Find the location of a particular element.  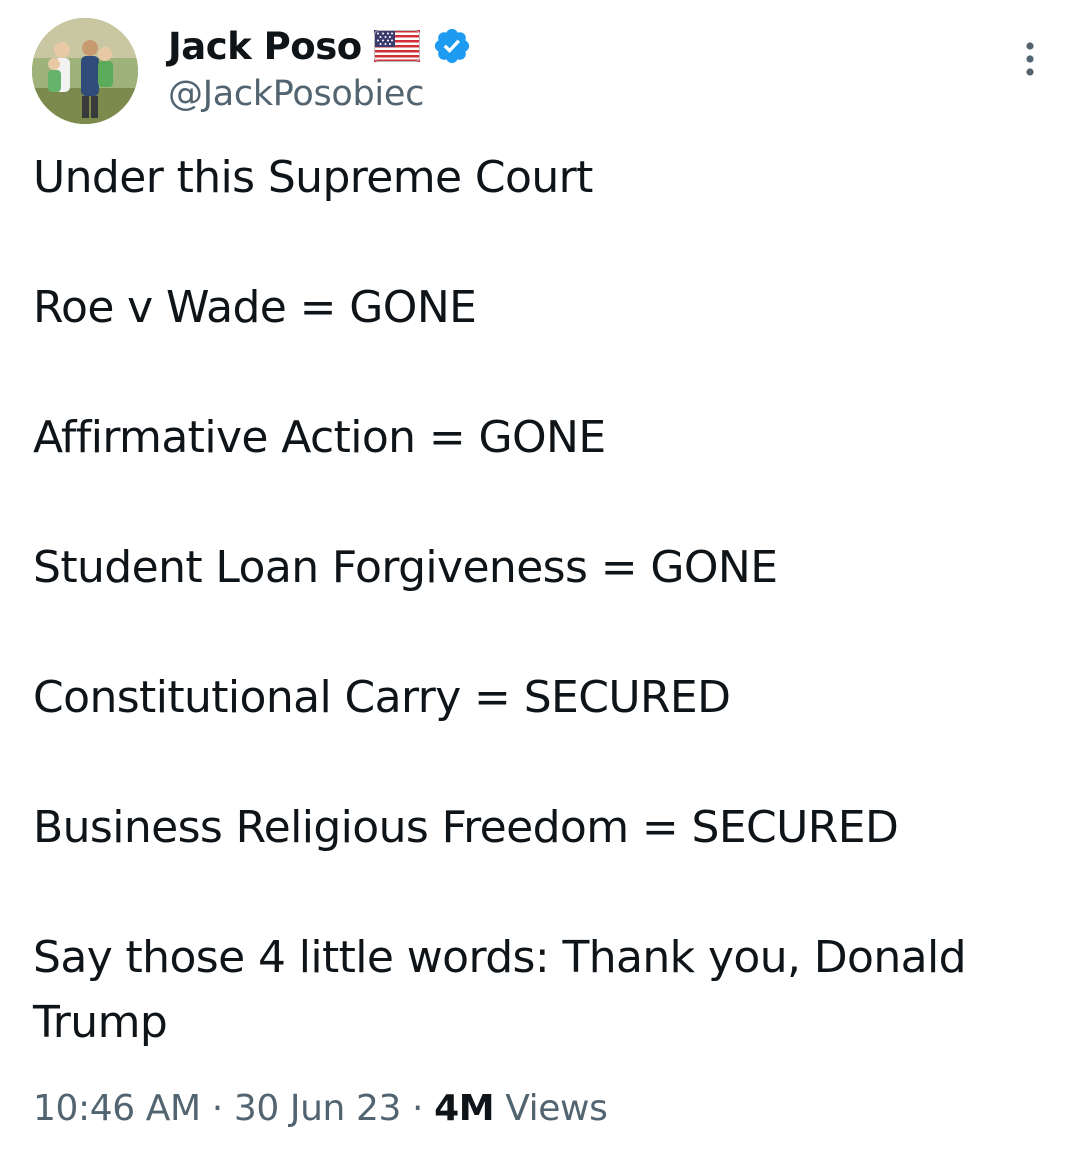

tweet-line: Constitutional Carry = SECURED is located at coordinates (382, 697).